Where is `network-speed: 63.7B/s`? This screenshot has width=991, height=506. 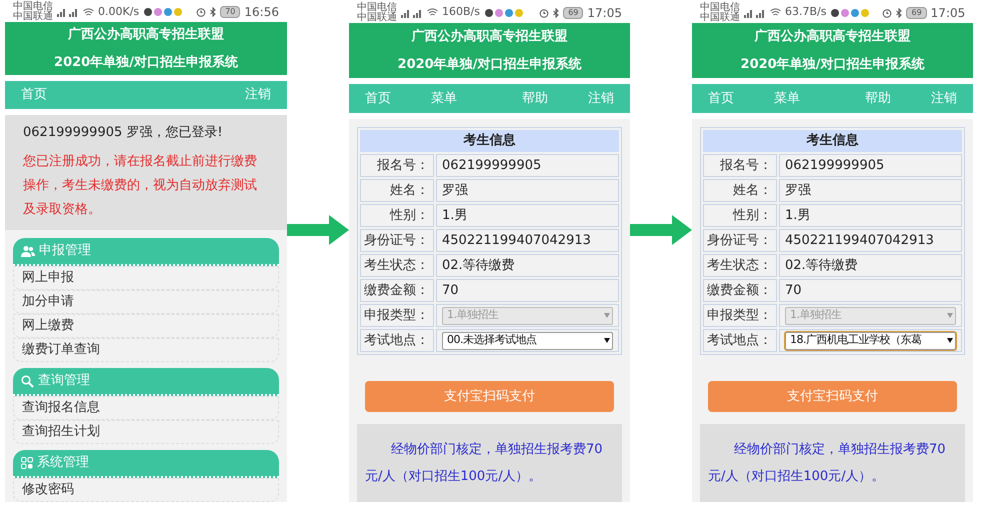
network-speed: 63.7B/s is located at coordinates (805, 12).